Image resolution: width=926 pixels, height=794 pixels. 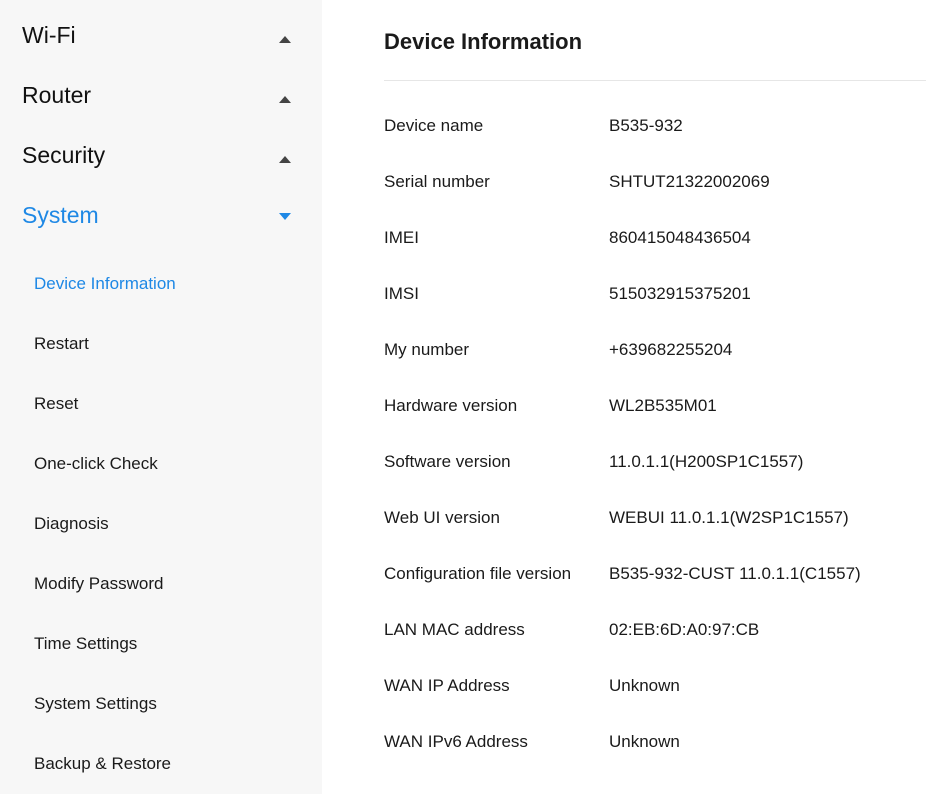 I want to click on info-value: SHTUT21322002069, so click(x=689, y=181).